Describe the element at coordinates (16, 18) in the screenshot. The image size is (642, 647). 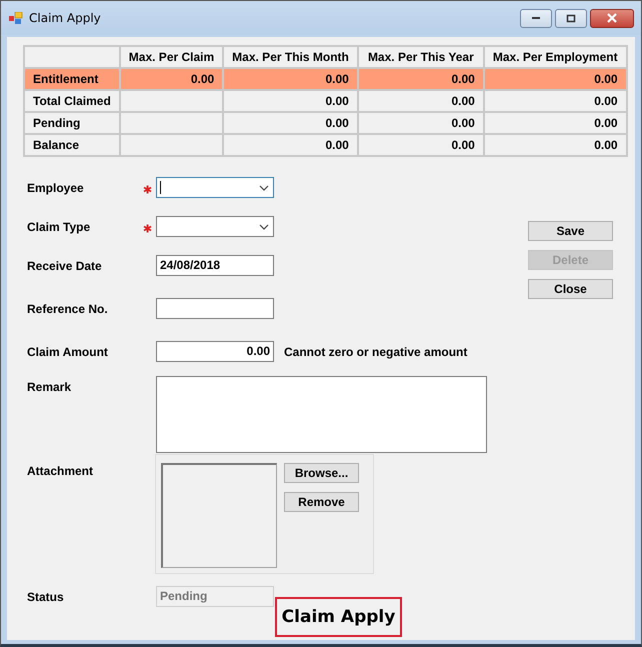
I see `app-icon` at that location.